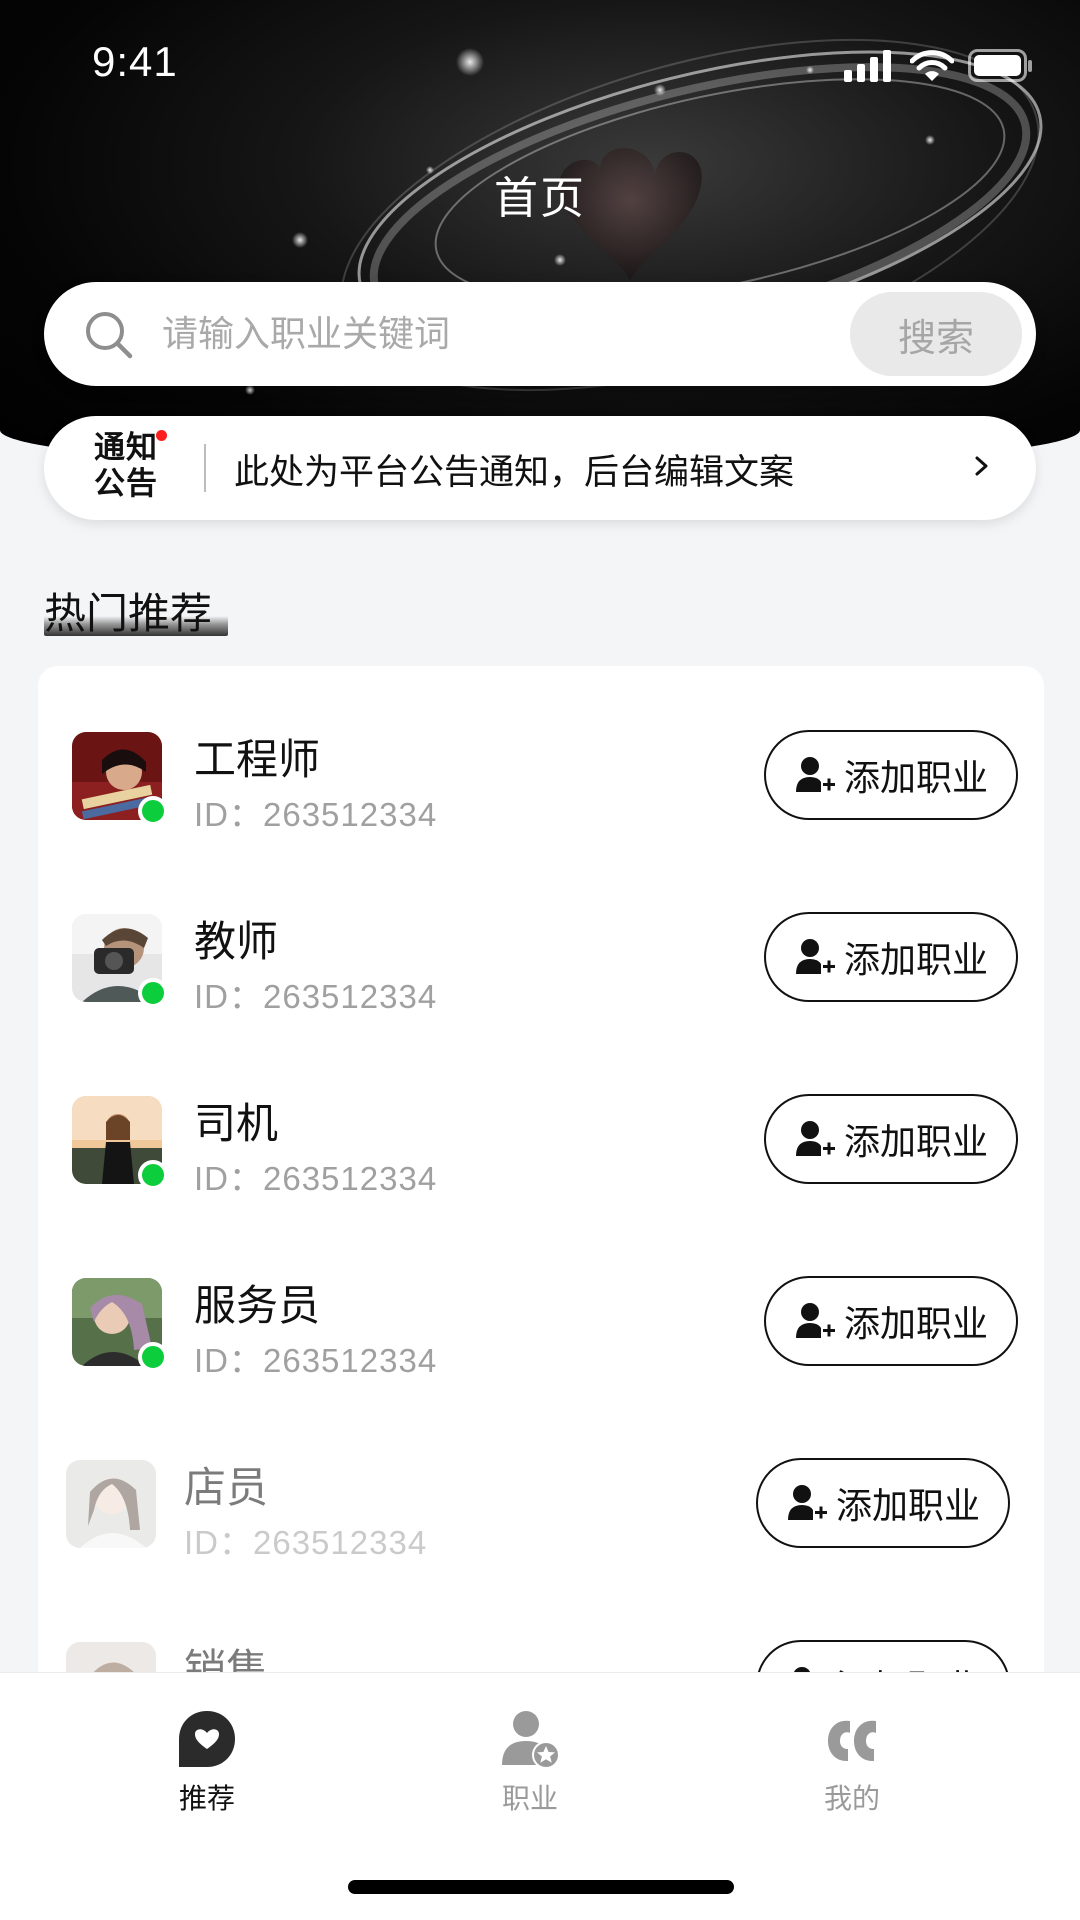 This screenshot has height=1920, width=1080. What do you see at coordinates (236, 1123) in the screenshot?
I see `job-name: 司机` at bounding box center [236, 1123].